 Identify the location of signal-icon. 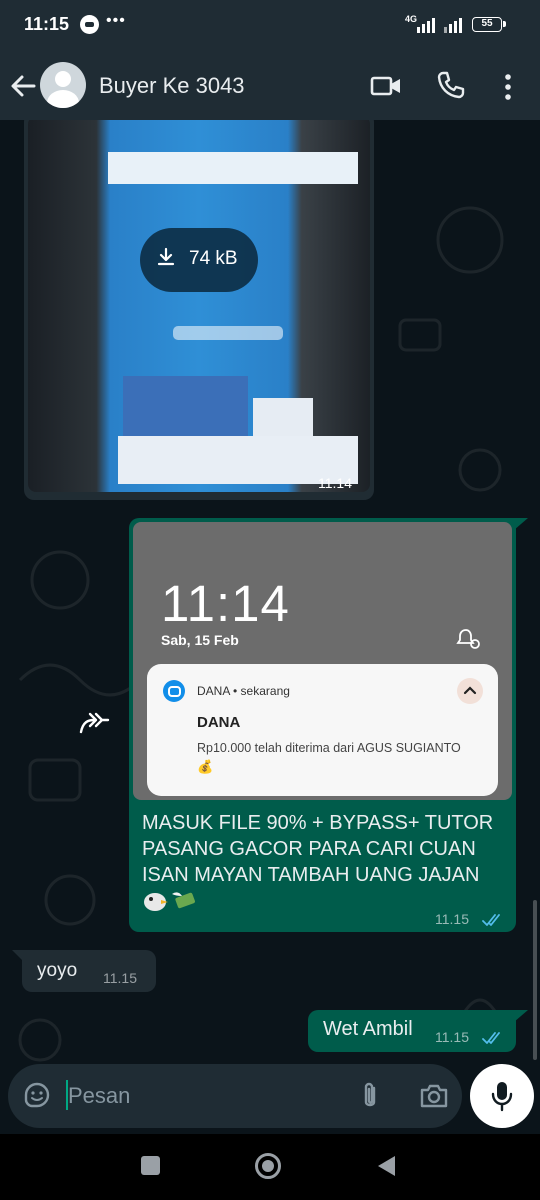
(426, 24).